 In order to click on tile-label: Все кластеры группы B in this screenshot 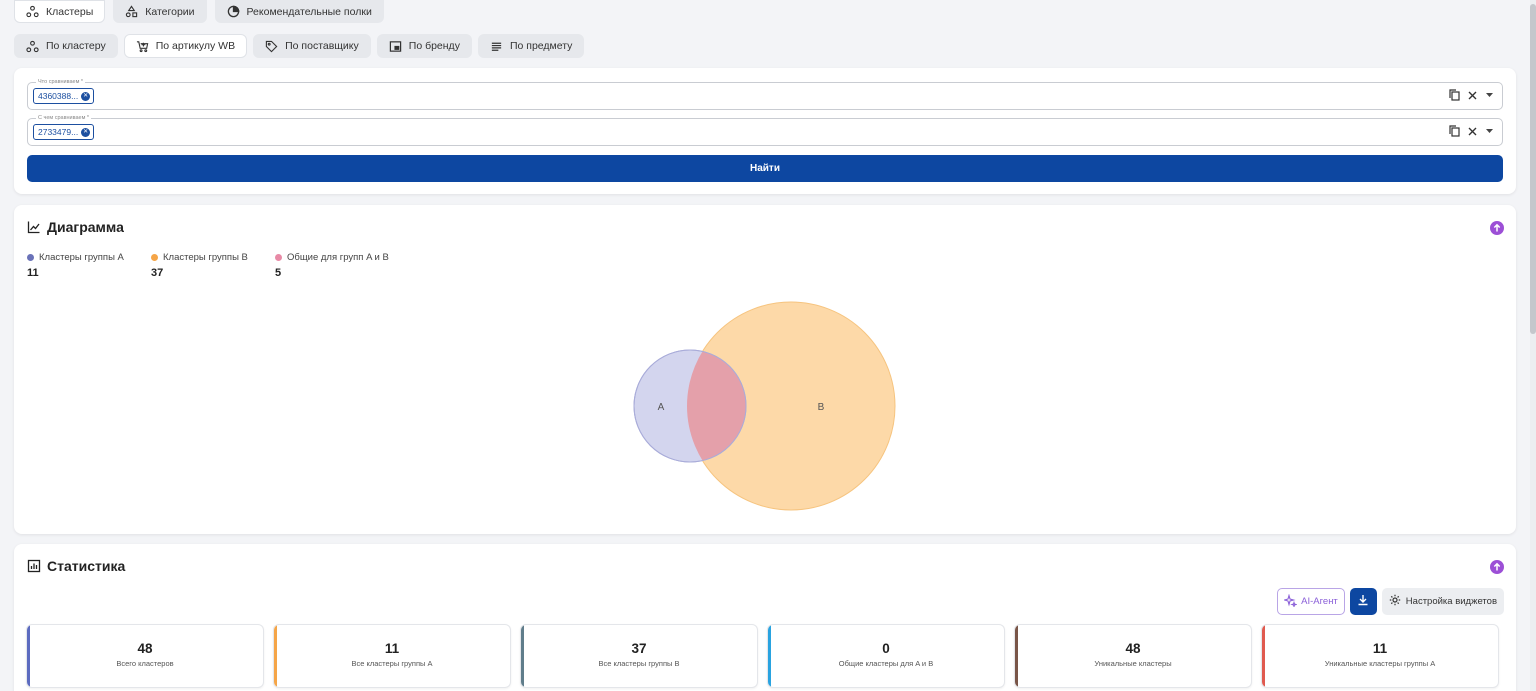, I will do `click(639, 663)`.